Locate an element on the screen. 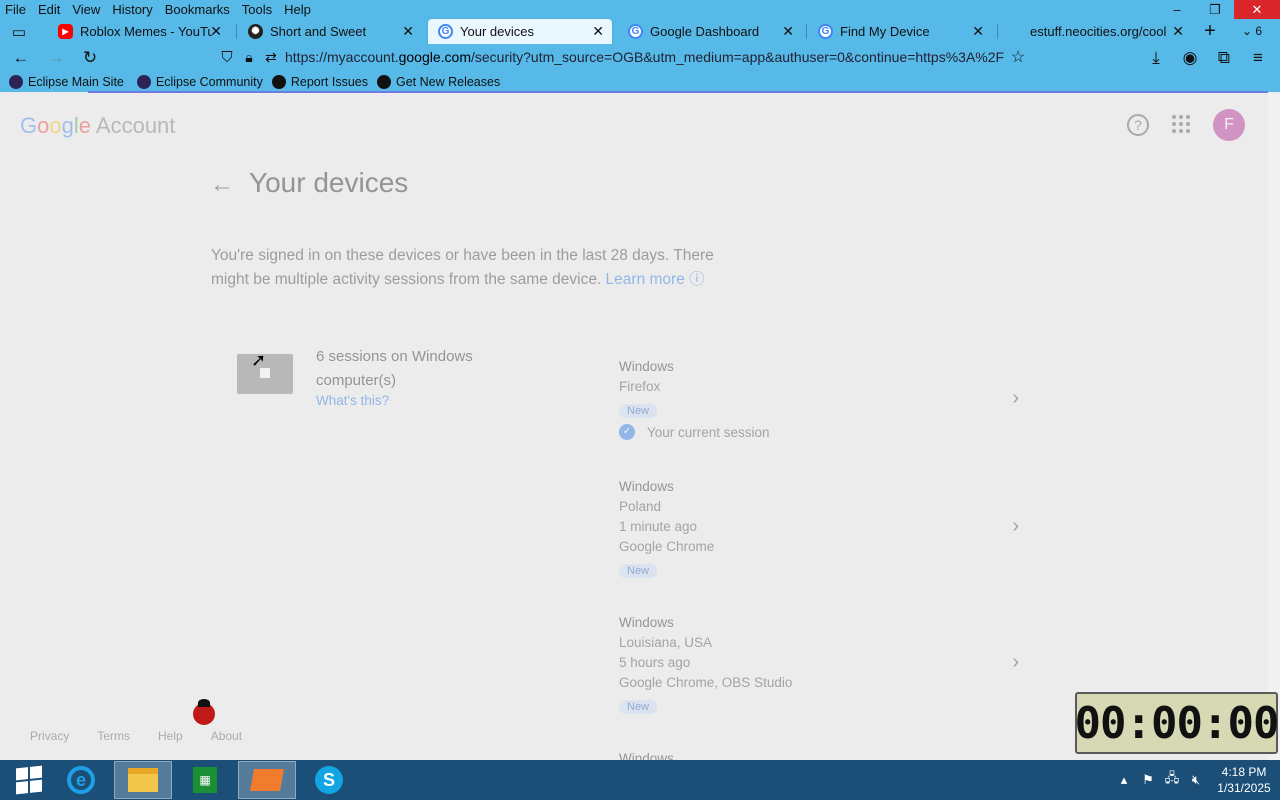 The width and height of the screenshot is (1280, 800). clock-date: 1/31/2025 is located at coordinates (1244, 788).